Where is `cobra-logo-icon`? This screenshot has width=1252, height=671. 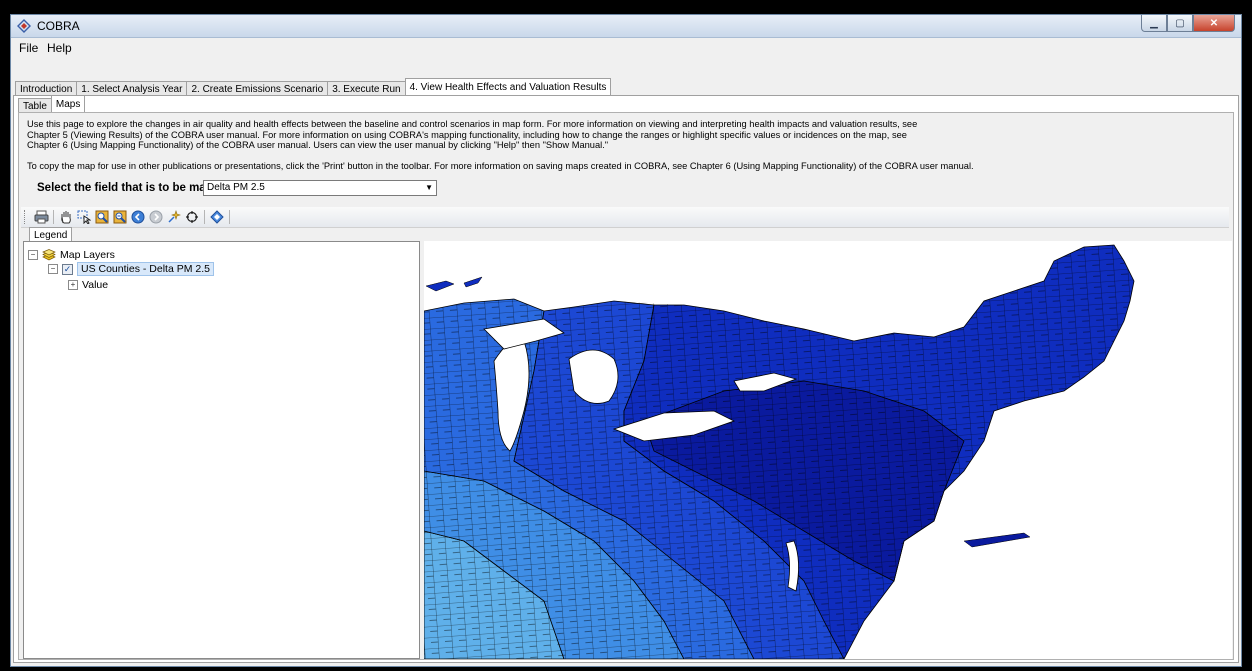 cobra-logo-icon is located at coordinates (24, 26).